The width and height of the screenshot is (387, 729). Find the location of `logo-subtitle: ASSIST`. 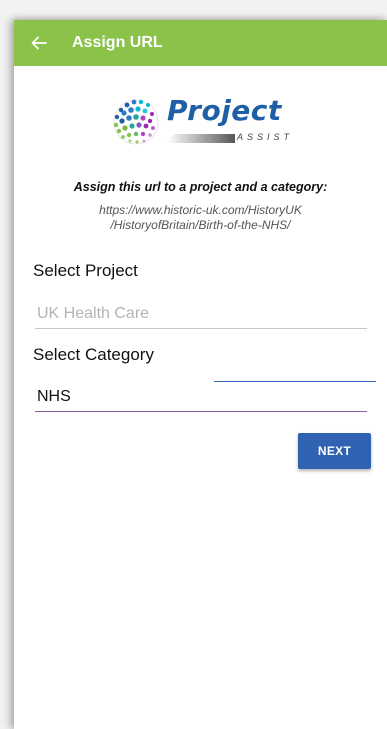

logo-subtitle: ASSIST is located at coordinates (265, 137).